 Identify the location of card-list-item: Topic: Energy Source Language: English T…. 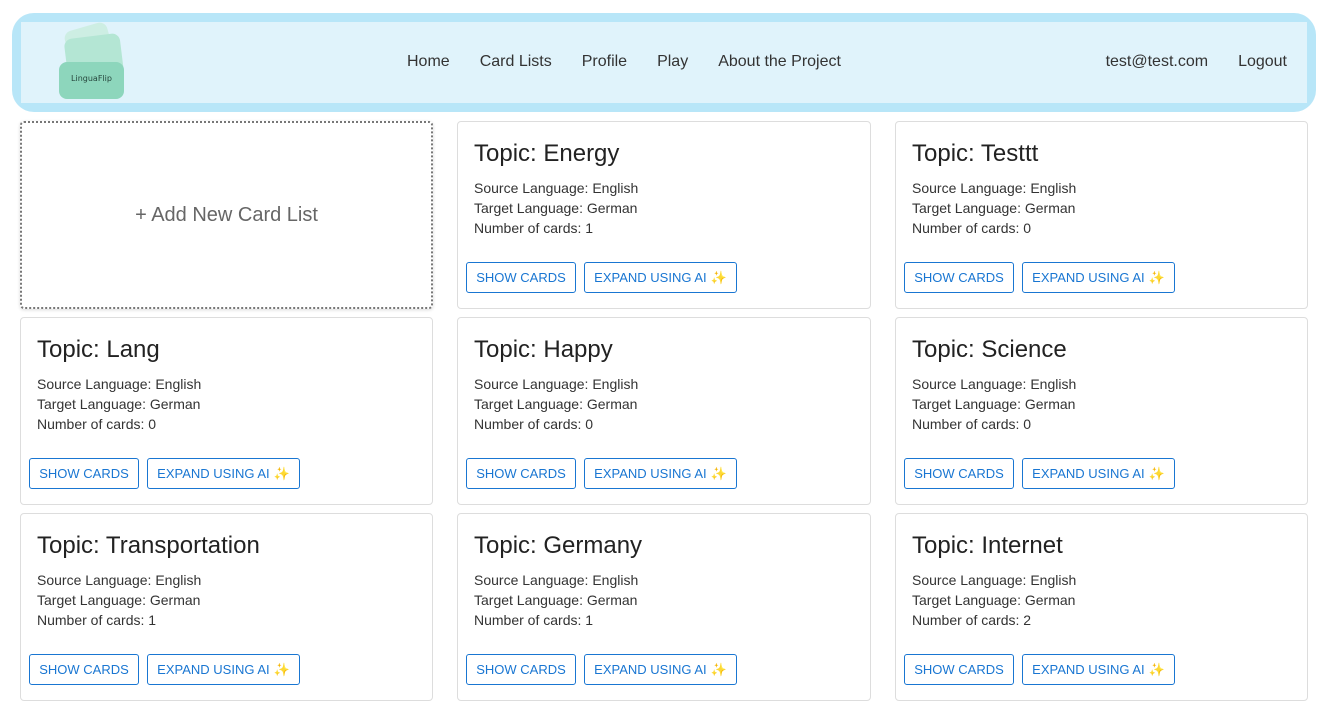
(664, 215).